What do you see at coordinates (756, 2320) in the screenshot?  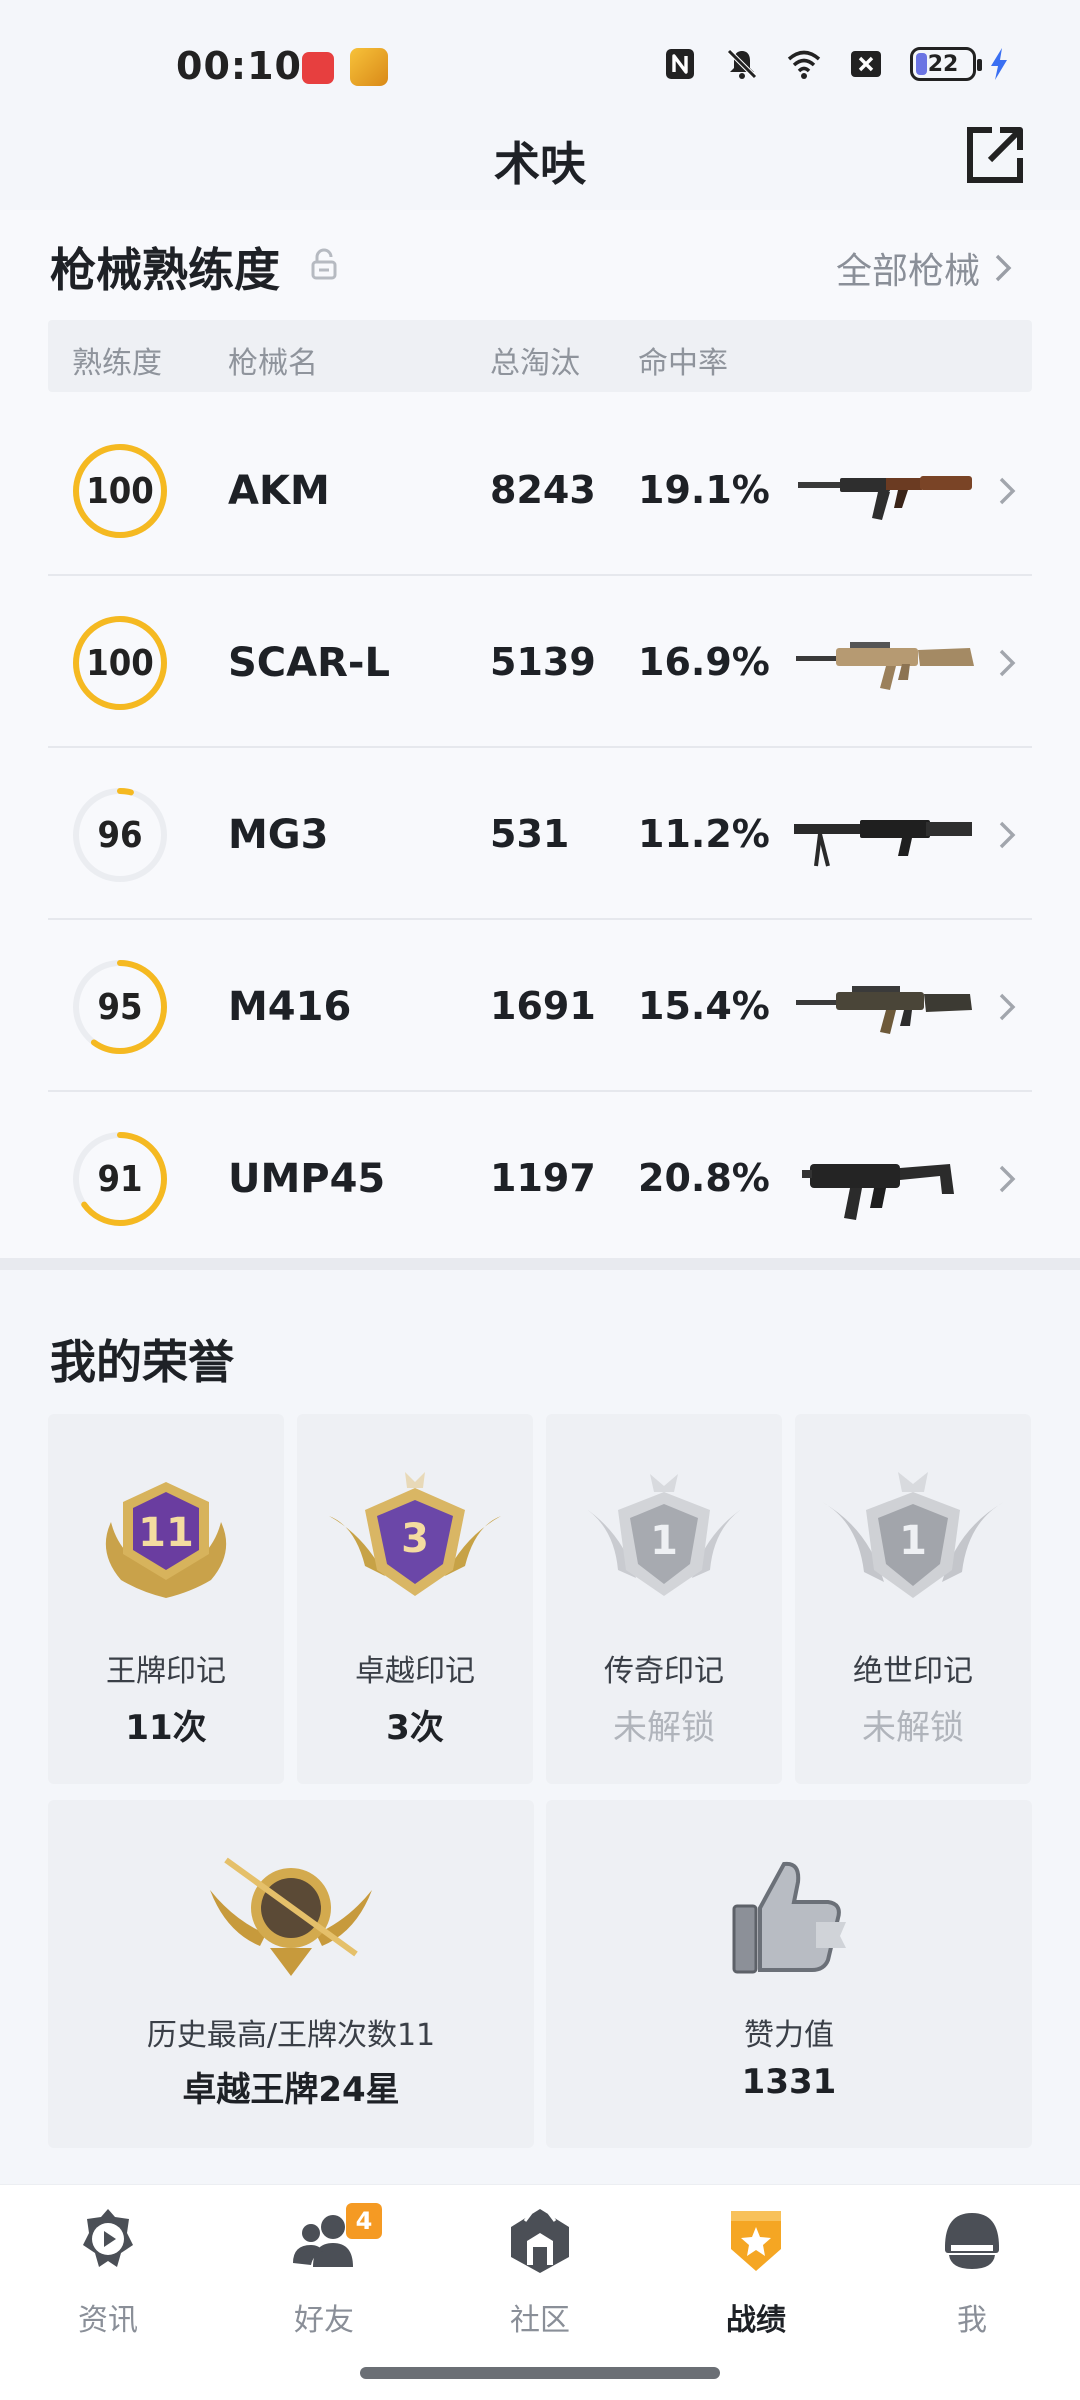 I see `nav-label: 战绩` at bounding box center [756, 2320].